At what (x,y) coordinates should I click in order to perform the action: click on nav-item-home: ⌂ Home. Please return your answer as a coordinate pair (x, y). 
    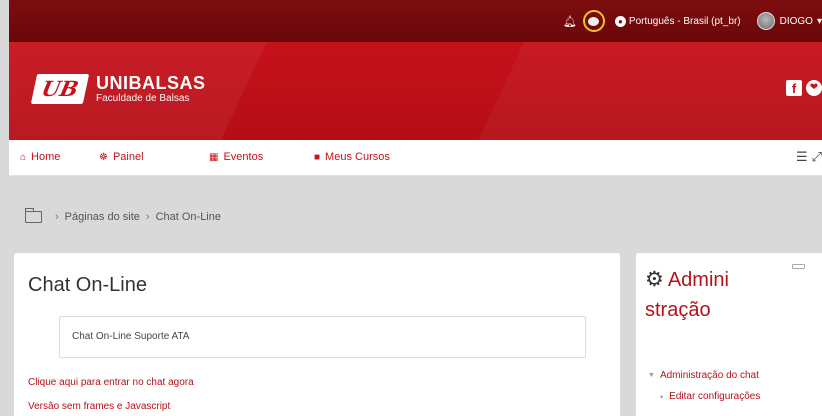
    Looking at the image, I should click on (40, 157).